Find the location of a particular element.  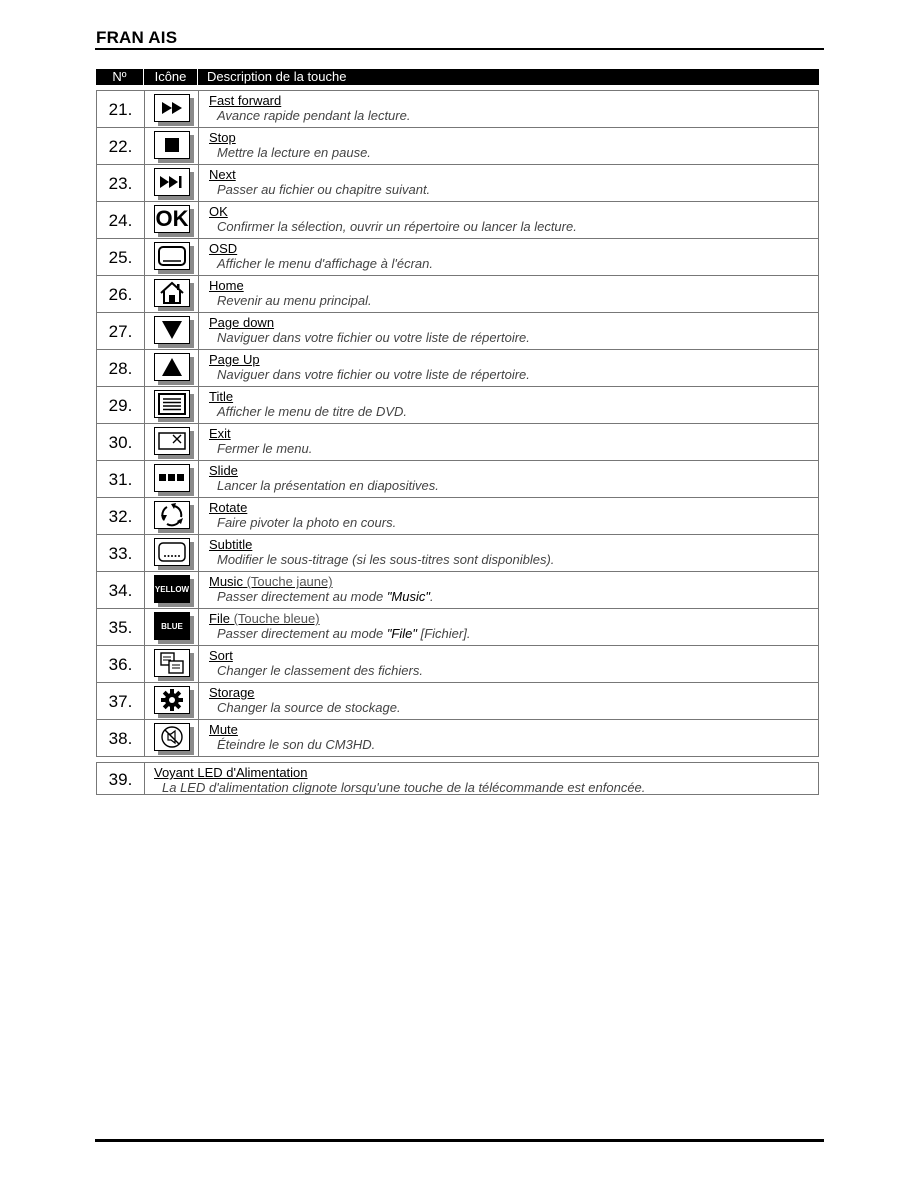

subtitle-icon is located at coordinates (174, 554).